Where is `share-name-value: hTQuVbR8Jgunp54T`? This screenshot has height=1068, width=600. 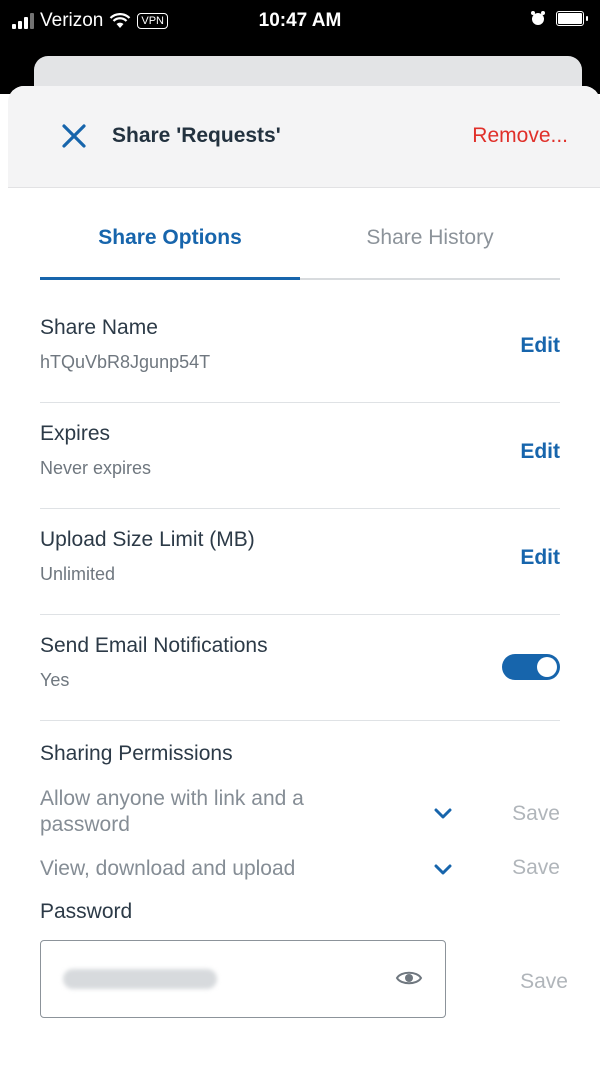
share-name-value: hTQuVbR8Jgunp54T is located at coordinates (125, 362).